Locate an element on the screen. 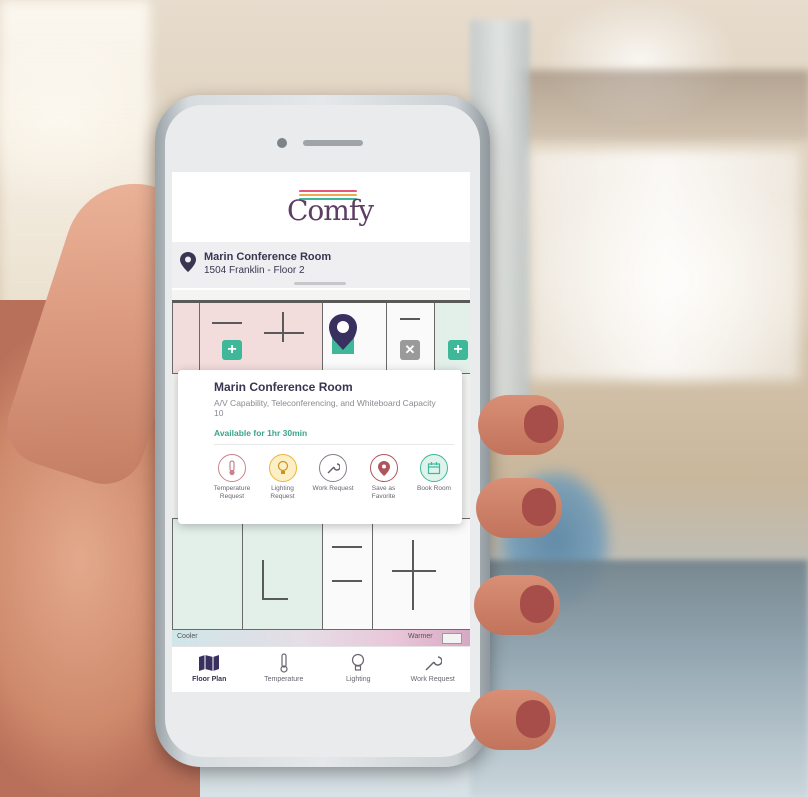  action-label: Save as Favorite is located at coordinates (383, 492).